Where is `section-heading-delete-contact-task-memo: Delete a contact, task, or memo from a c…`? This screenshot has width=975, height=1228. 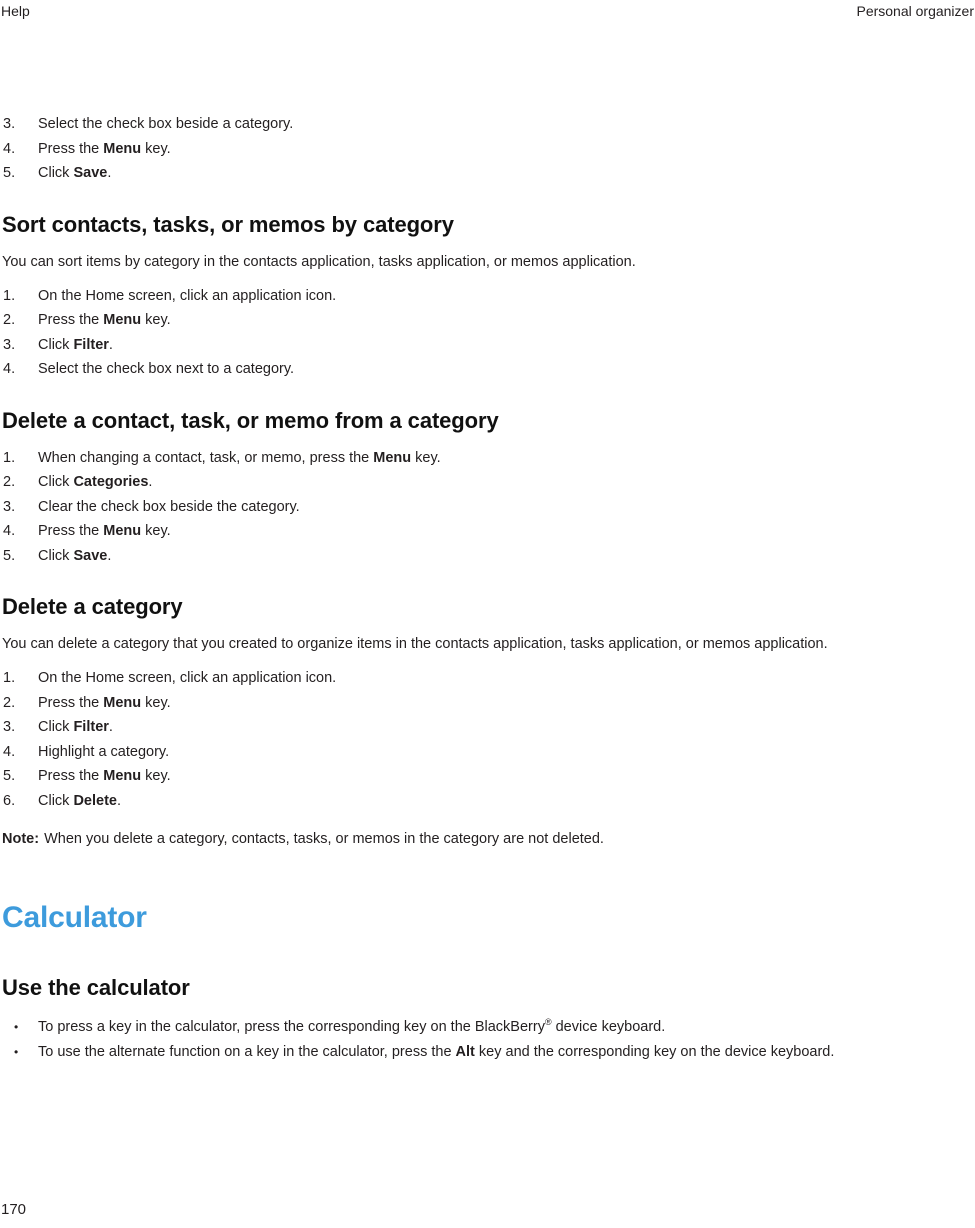 section-heading-delete-contact-task-memo: Delete a contact, task, or memo from a c… is located at coordinates (250, 420).